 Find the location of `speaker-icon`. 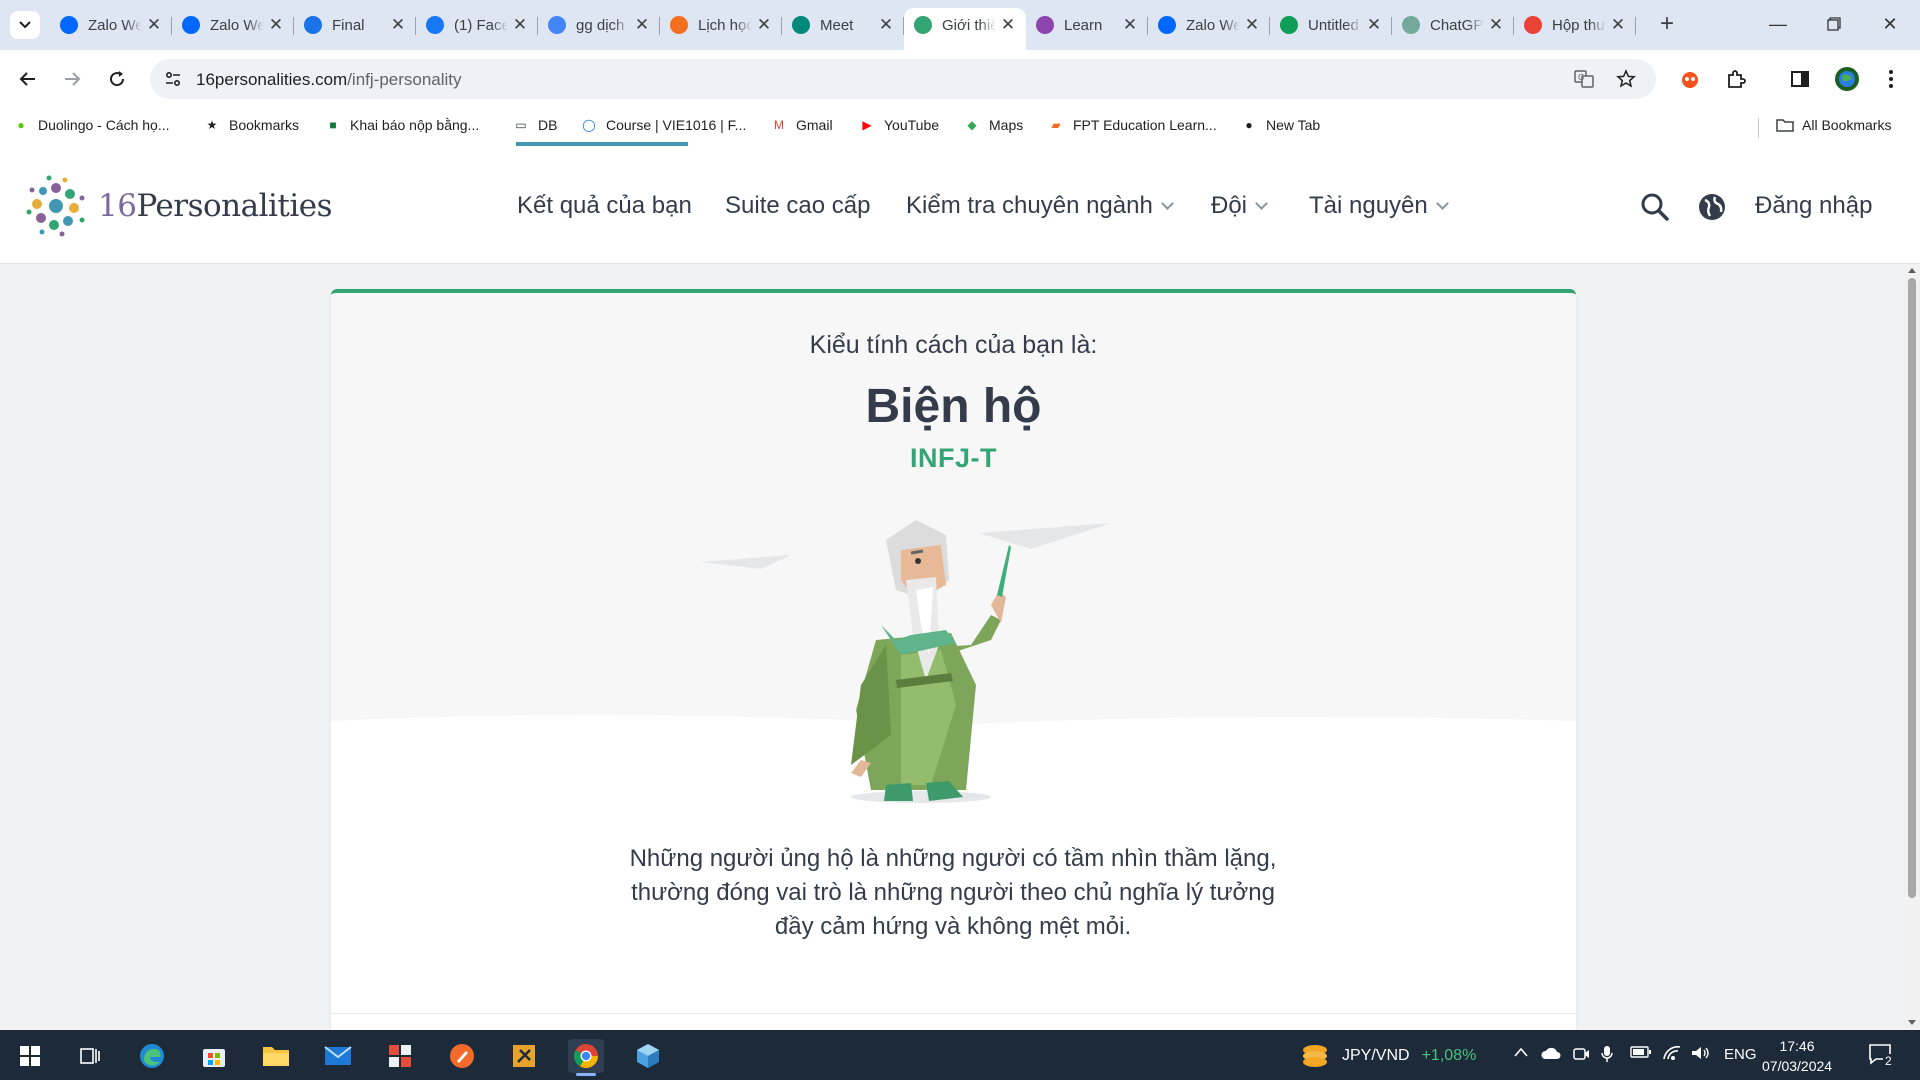

speaker-icon is located at coordinates (1700, 1053).